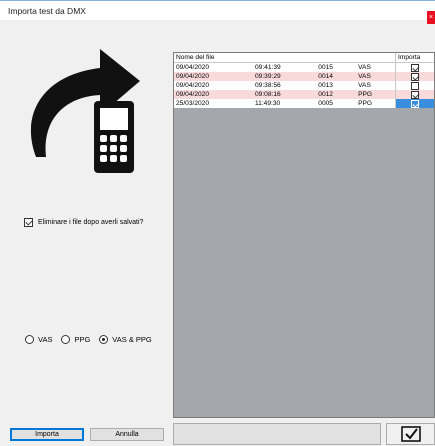 Image resolution: width=435 pixels, height=446 pixels. I want to click on cell-number: 0012, so click(336, 94).